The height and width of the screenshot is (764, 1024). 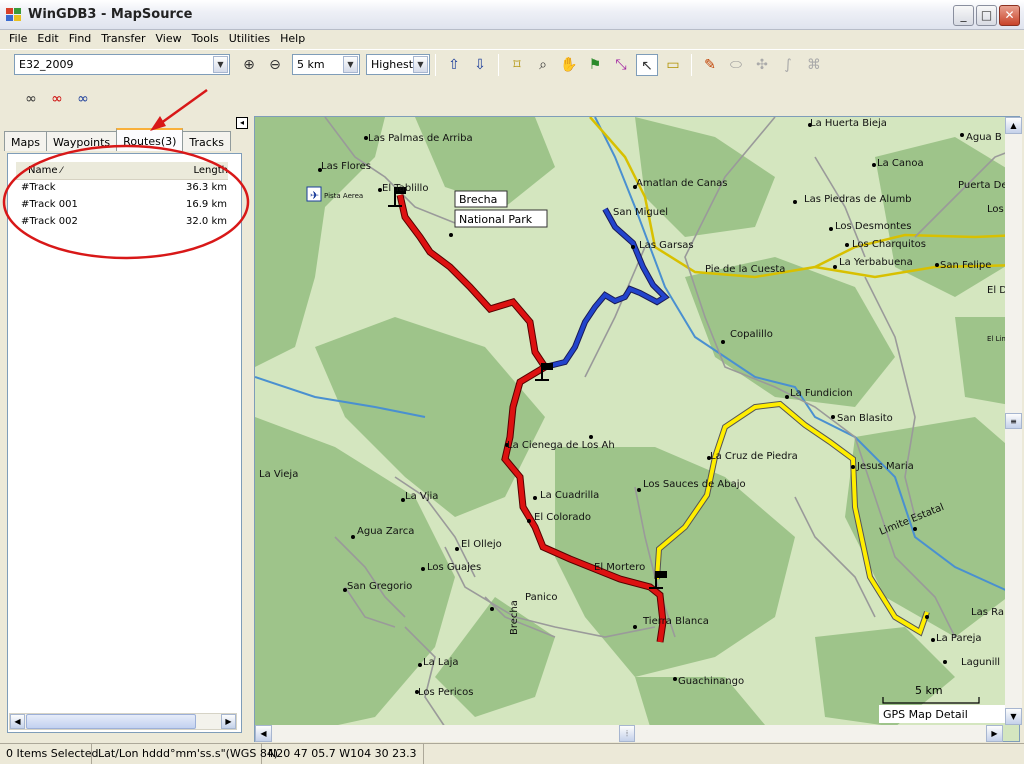 What do you see at coordinates (885, 466) in the screenshot?
I see `place-label: Jesus Maria` at bounding box center [885, 466].